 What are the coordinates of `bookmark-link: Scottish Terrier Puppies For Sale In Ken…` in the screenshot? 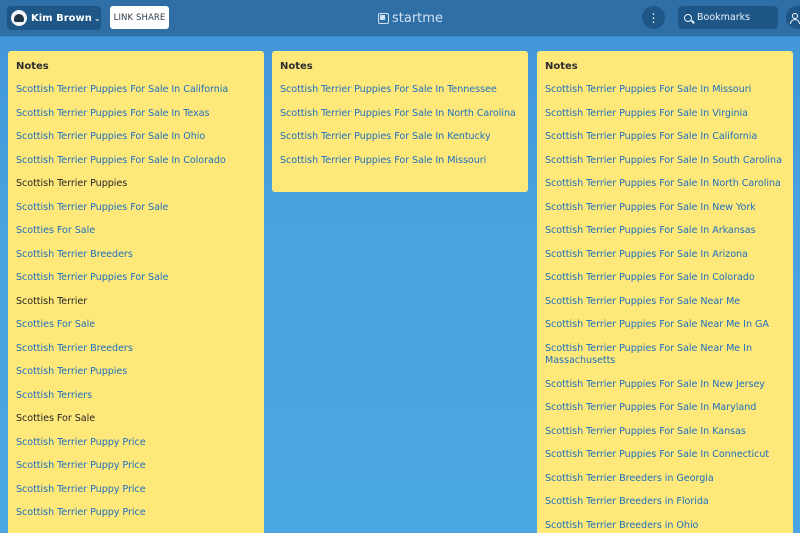 It's located at (400, 139).